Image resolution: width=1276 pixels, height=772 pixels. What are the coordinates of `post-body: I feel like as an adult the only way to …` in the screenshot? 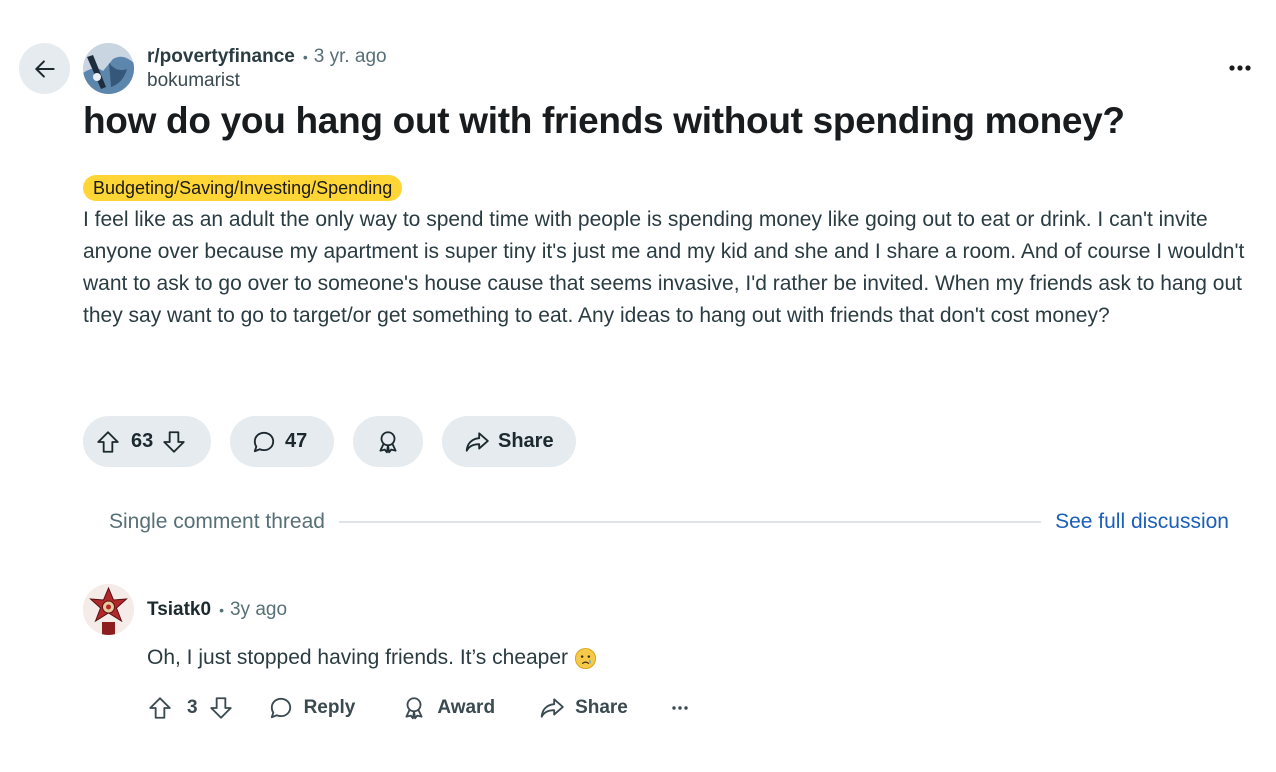 It's located at (664, 267).